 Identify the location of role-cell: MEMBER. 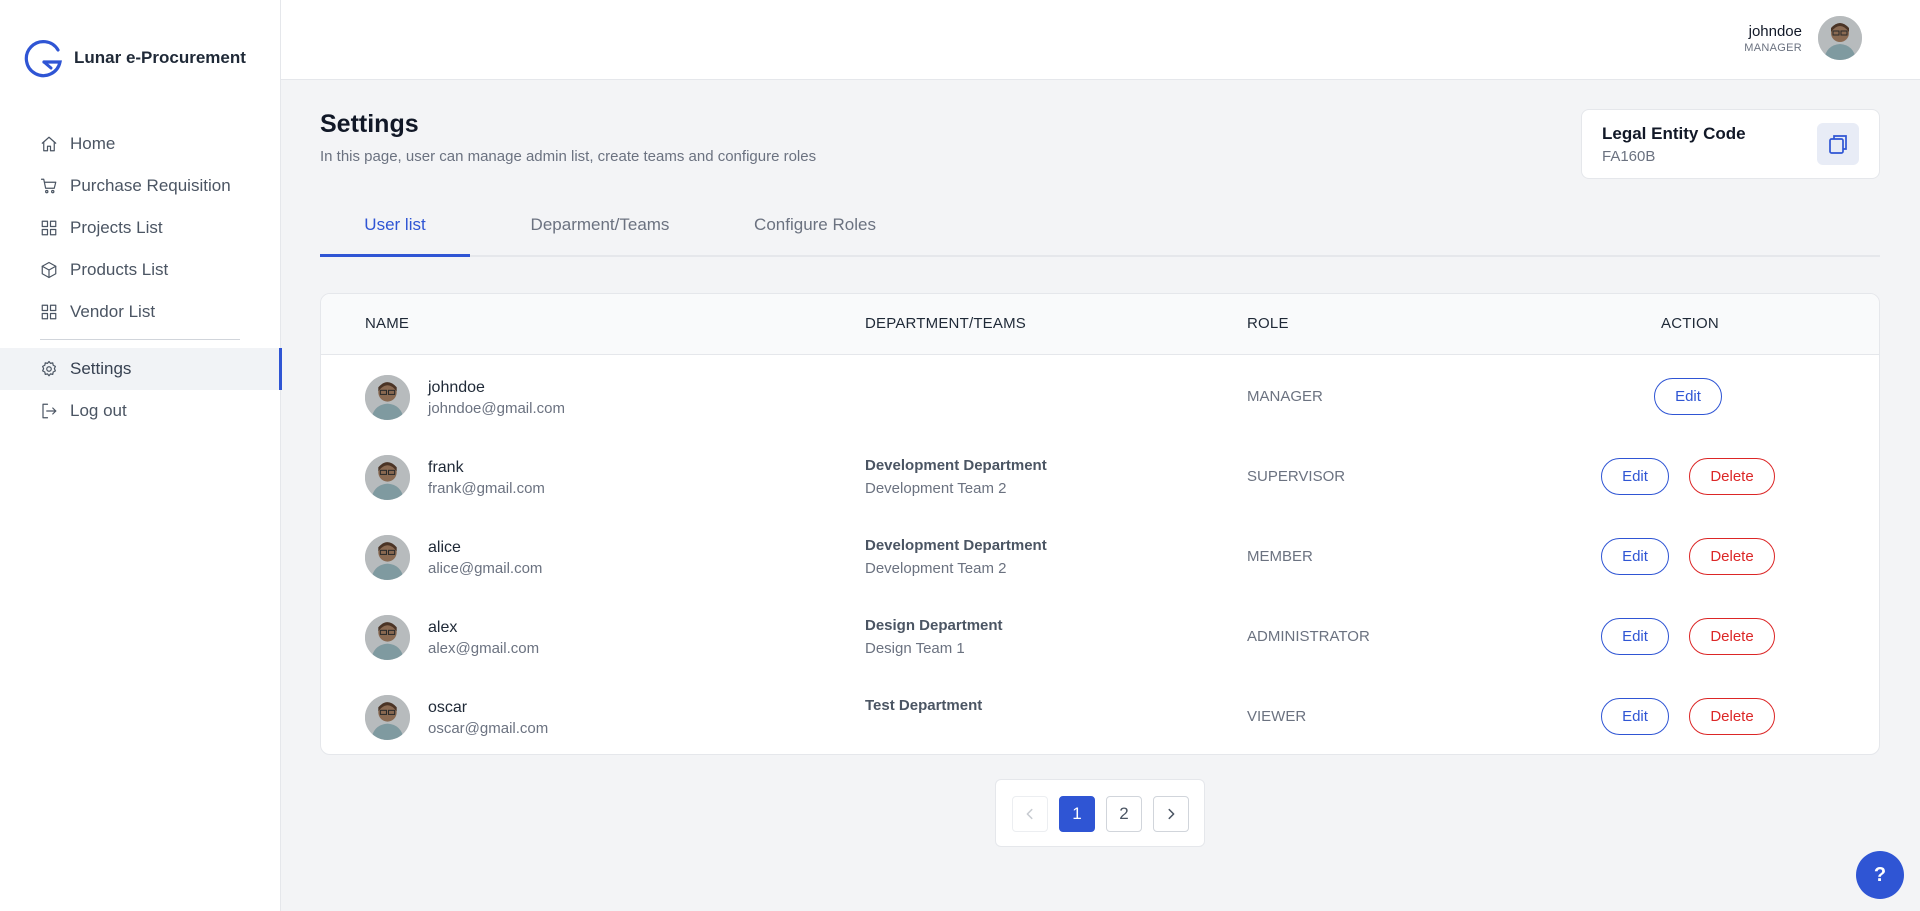
(1280, 556).